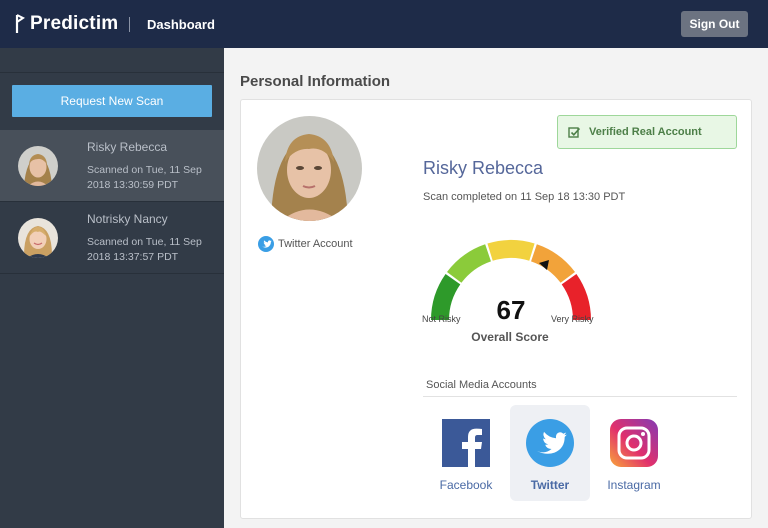 The width and height of the screenshot is (768, 528). Describe the element at coordinates (315, 244) in the screenshot. I see `twitter-account-label: Twitter Account` at that location.